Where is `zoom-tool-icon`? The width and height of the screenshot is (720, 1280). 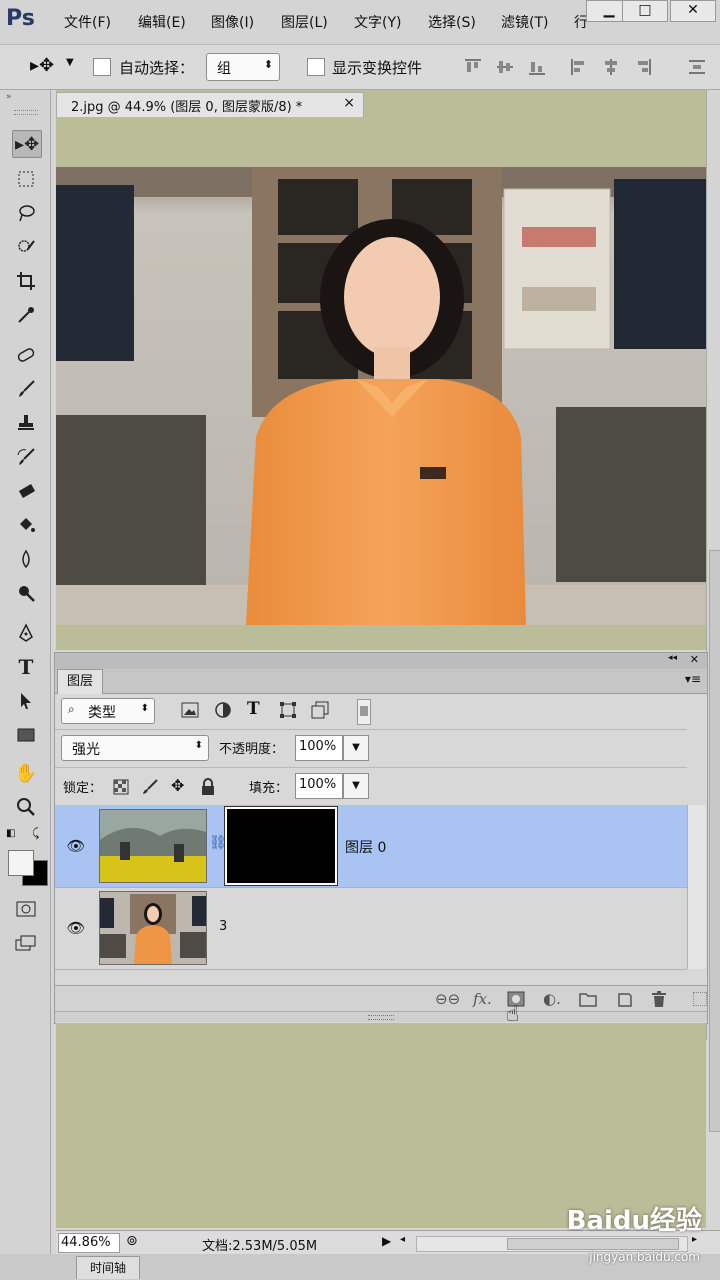
zoom-tool-icon is located at coordinates (26, 807).